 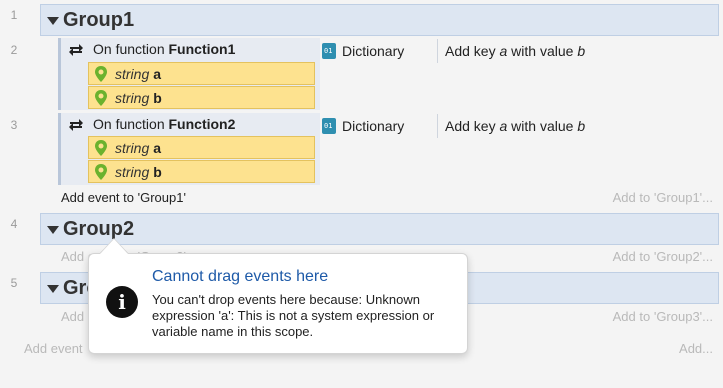 I want to click on add-event-root-link: Add event, so click(x=53, y=348).